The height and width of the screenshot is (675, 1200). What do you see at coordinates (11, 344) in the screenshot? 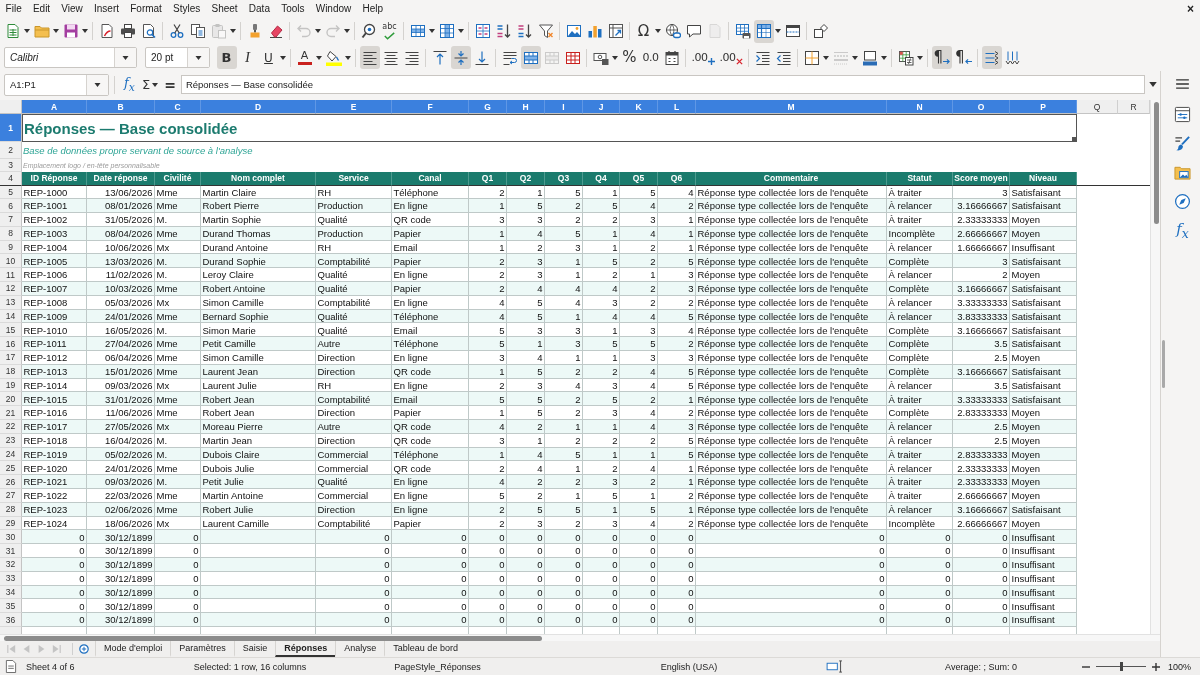
I see `row-header: 16` at bounding box center [11, 344].